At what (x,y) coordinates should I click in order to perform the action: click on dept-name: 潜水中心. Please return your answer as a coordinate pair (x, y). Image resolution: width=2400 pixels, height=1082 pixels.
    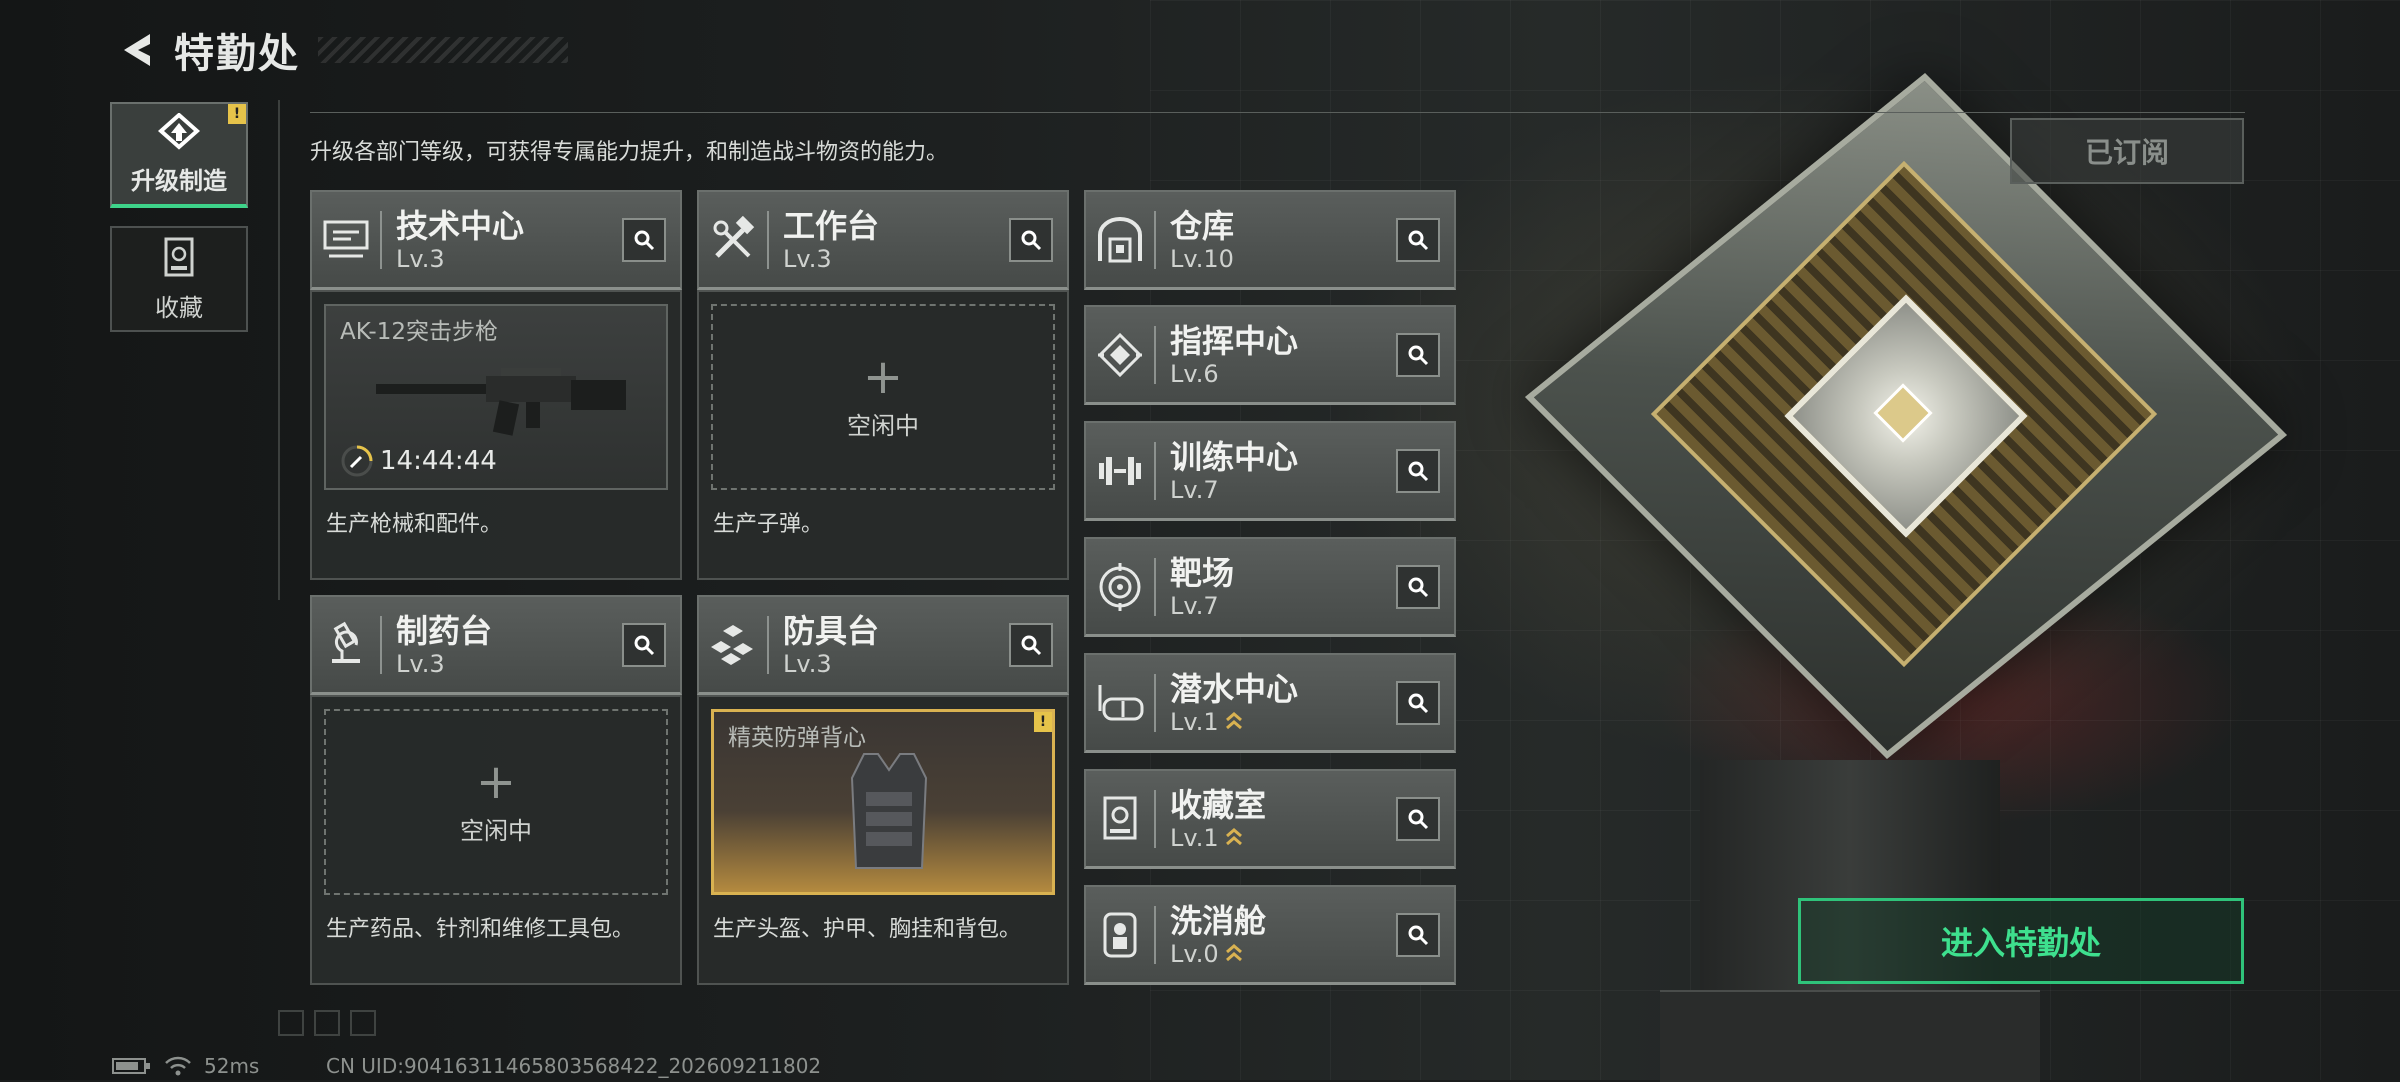
    Looking at the image, I should click on (1234, 688).